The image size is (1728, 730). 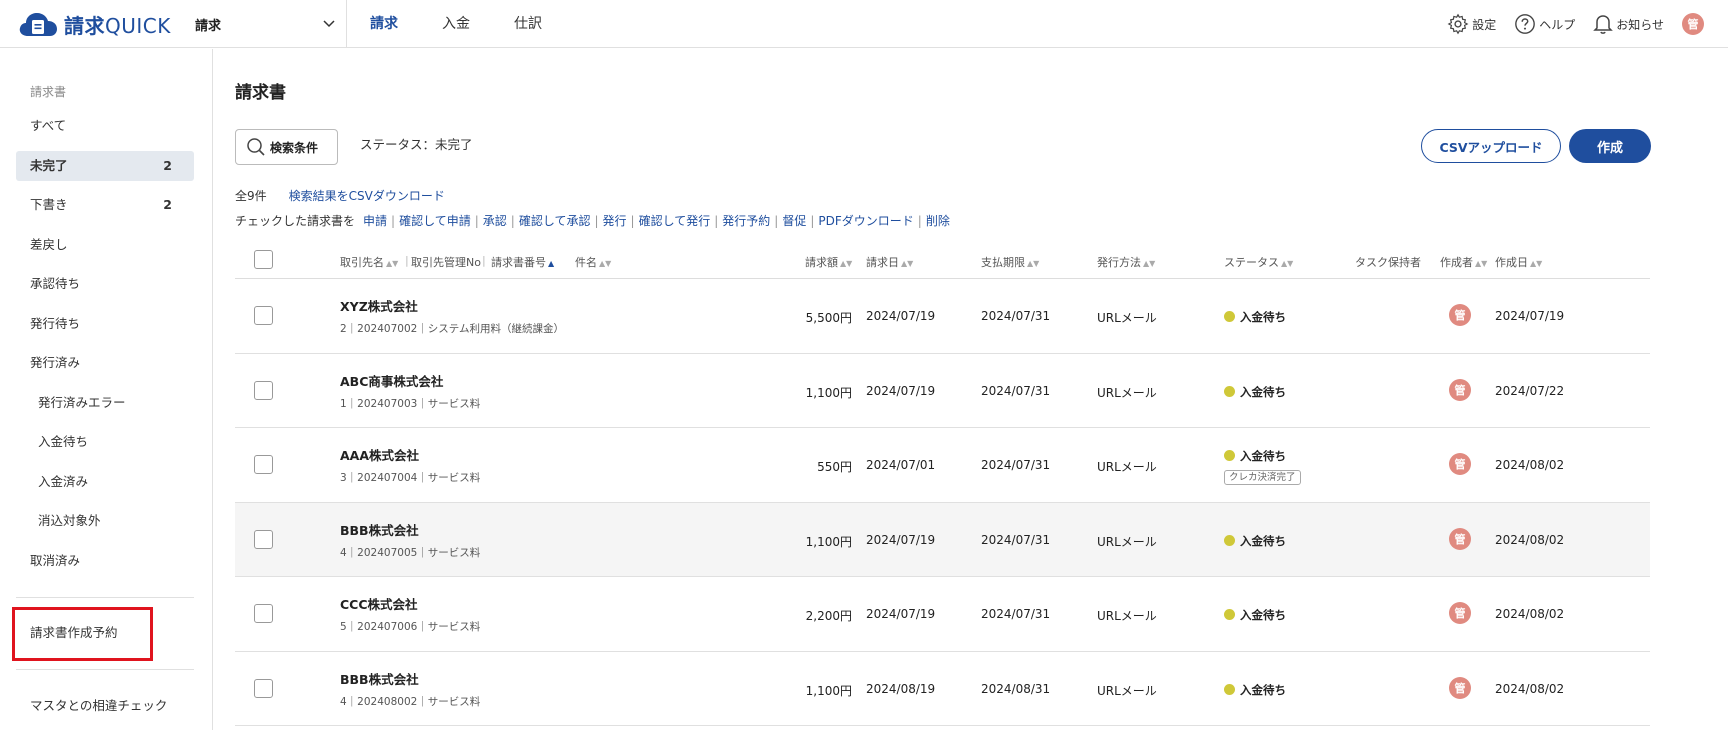 What do you see at coordinates (901, 688) in the screenshot?
I see `bill-date: 2024/08/19` at bounding box center [901, 688].